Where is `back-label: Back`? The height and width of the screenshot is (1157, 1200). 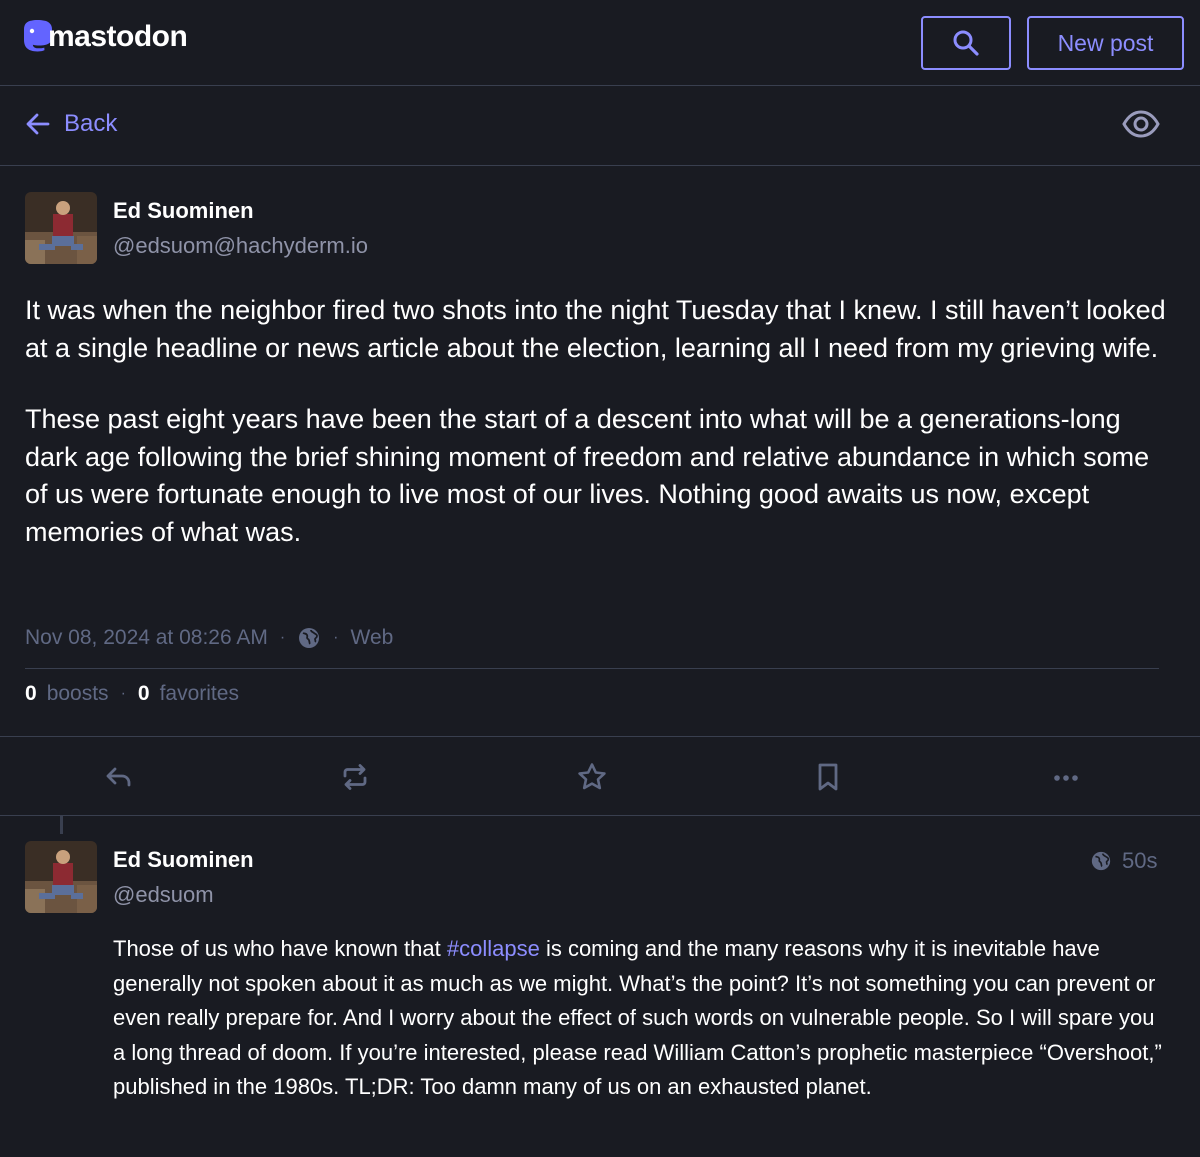
back-label: Back is located at coordinates (91, 123).